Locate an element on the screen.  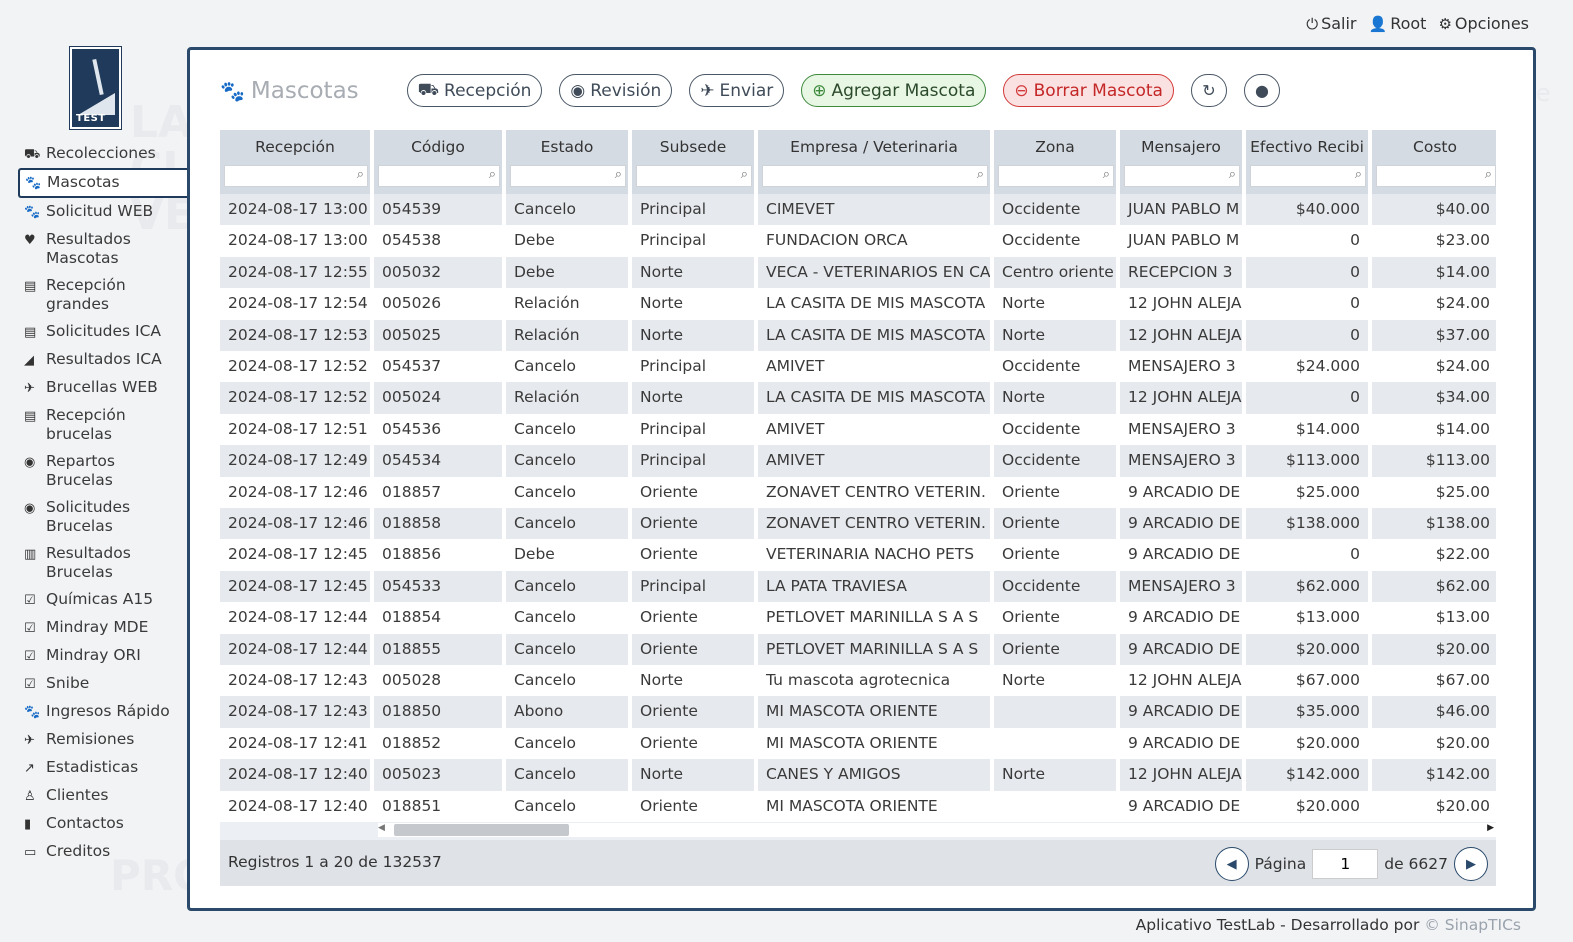
add-pet-button: ⊕ Agregar Mascota is located at coordinates (894, 90).